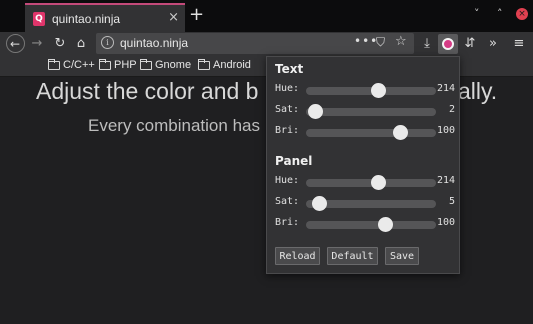 The height and width of the screenshot is (324, 533). I want to click on panel-hue-slider-thumb, so click(378, 182).